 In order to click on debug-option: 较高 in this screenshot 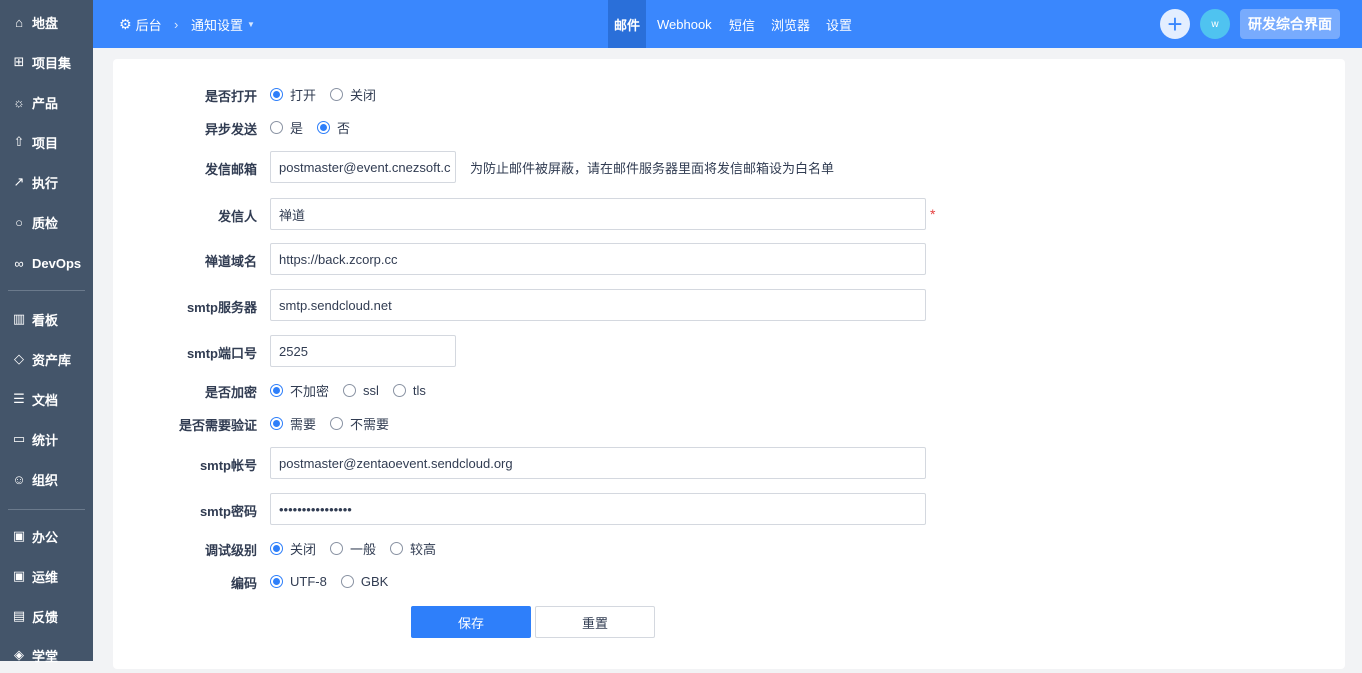, I will do `click(413, 548)`.